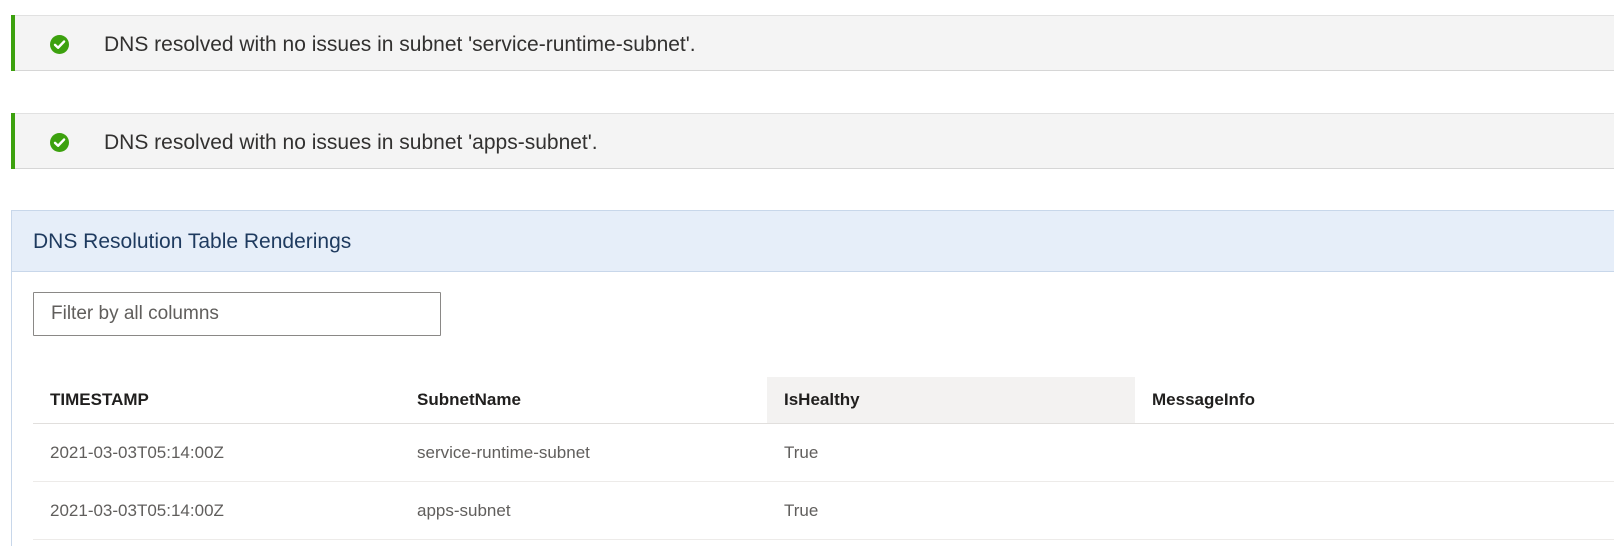 This screenshot has height=546, width=1614. What do you see at coordinates (192, 241) in the screenshot?
I see `panel-title: DNS Resolution Table Renderings` at bounding box center [192, 241].